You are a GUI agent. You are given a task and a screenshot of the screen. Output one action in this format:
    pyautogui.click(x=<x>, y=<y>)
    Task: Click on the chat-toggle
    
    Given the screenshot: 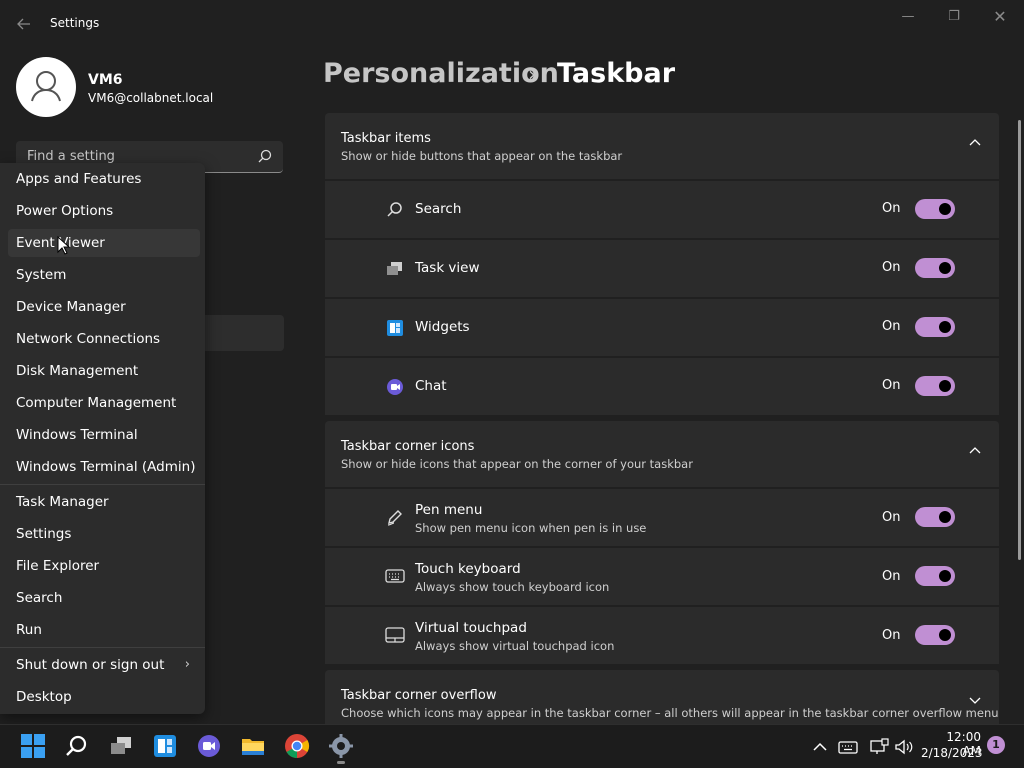 What is the action you would take?
    pyautogui.click(x=935, y=386)
    